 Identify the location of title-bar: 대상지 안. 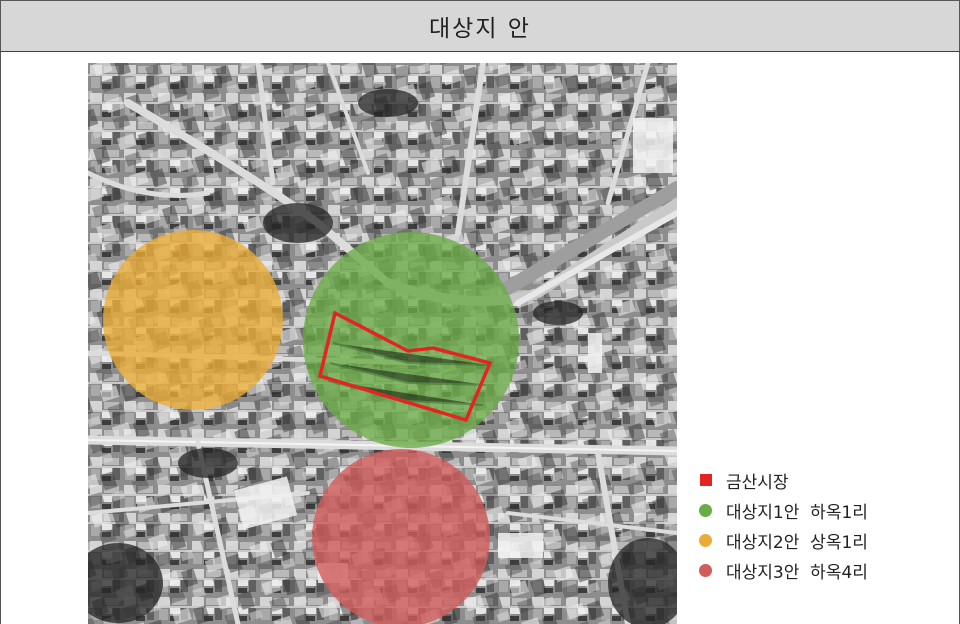
(480, 26).